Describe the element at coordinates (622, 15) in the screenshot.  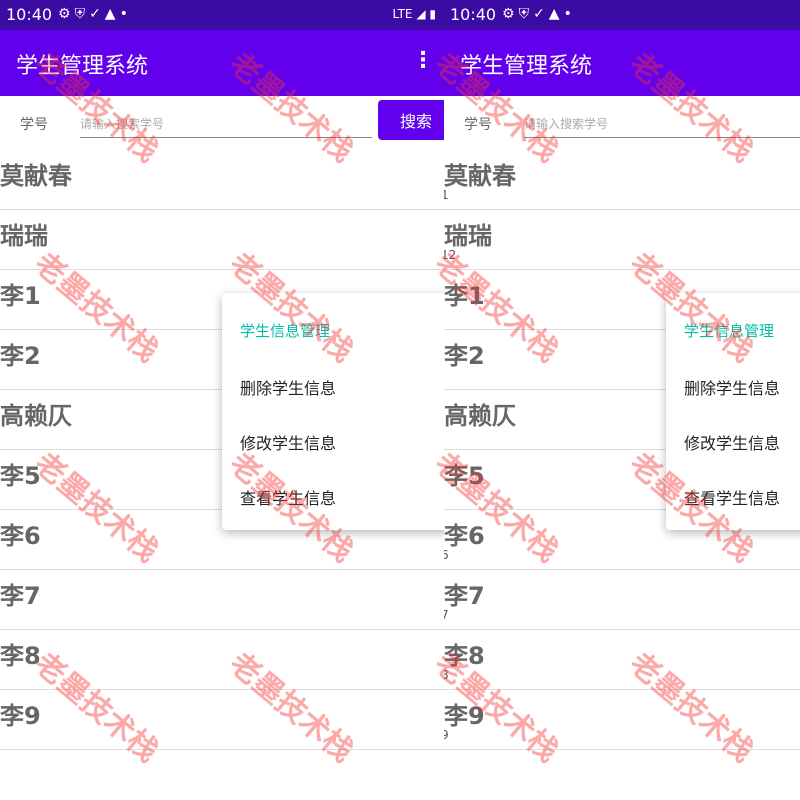
I see `status-bar: 10:40 ⚙⛨✓▲•` at that location.